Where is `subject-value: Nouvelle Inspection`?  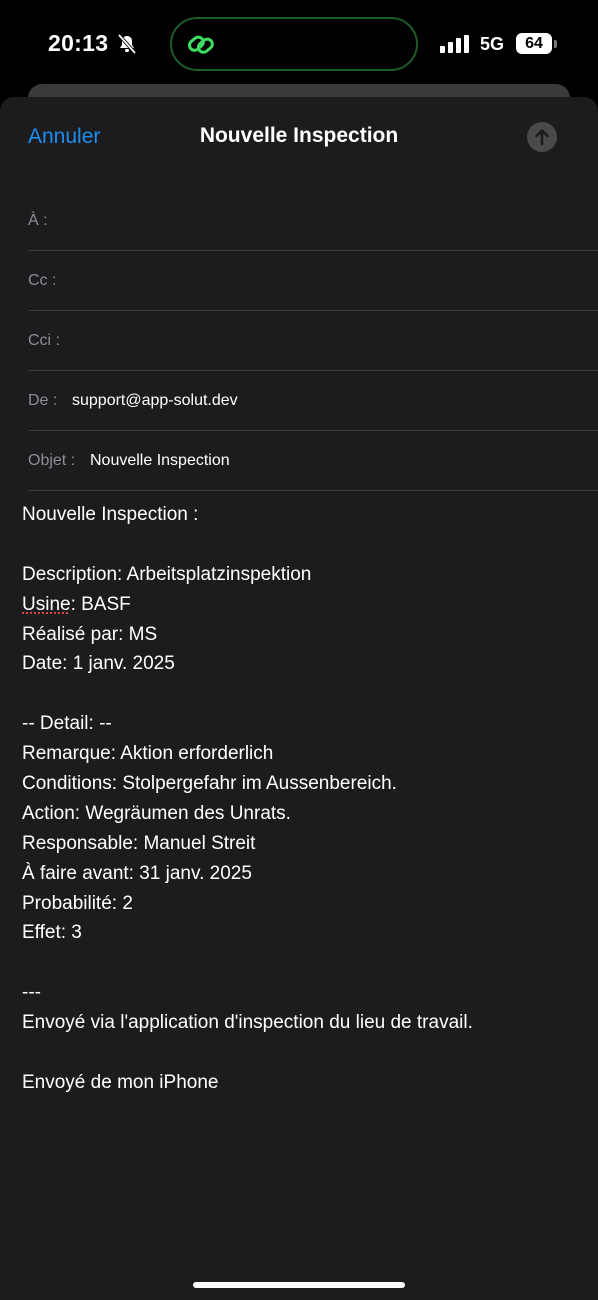
subject-value: Nouvelle Inspection is located at coordinates (160, 460).